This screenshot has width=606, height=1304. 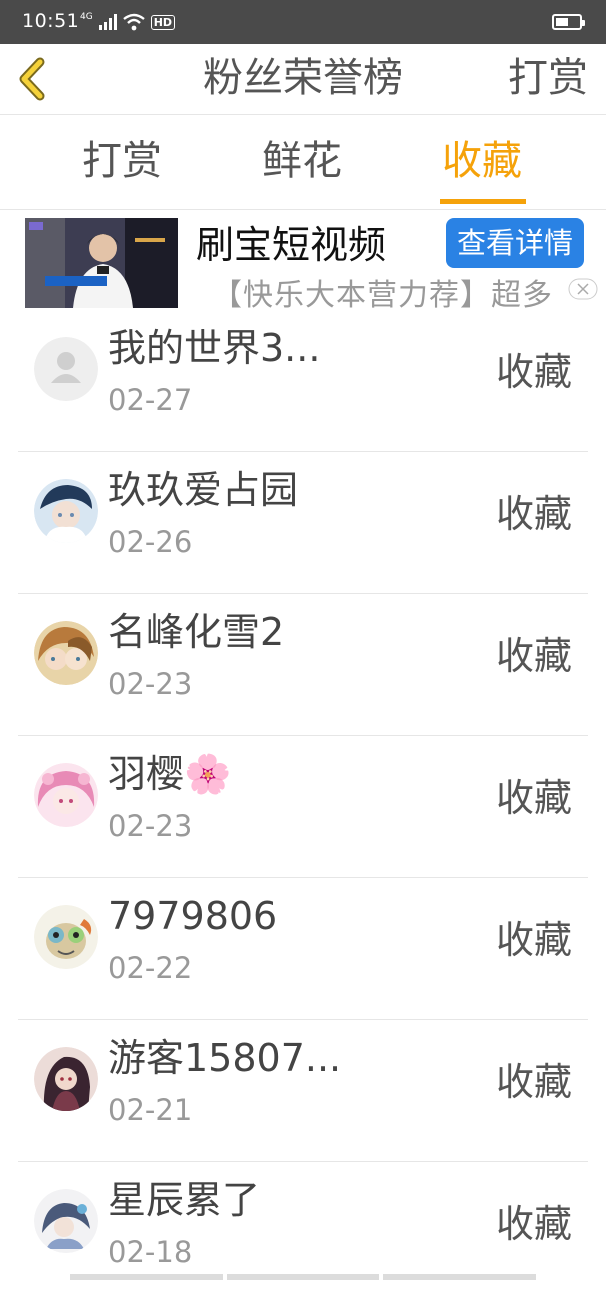 What do you see at coordinates (150, 1252) in the screenshot?
I see `fan-date: 02-18` at bounding box center [150, 1252].